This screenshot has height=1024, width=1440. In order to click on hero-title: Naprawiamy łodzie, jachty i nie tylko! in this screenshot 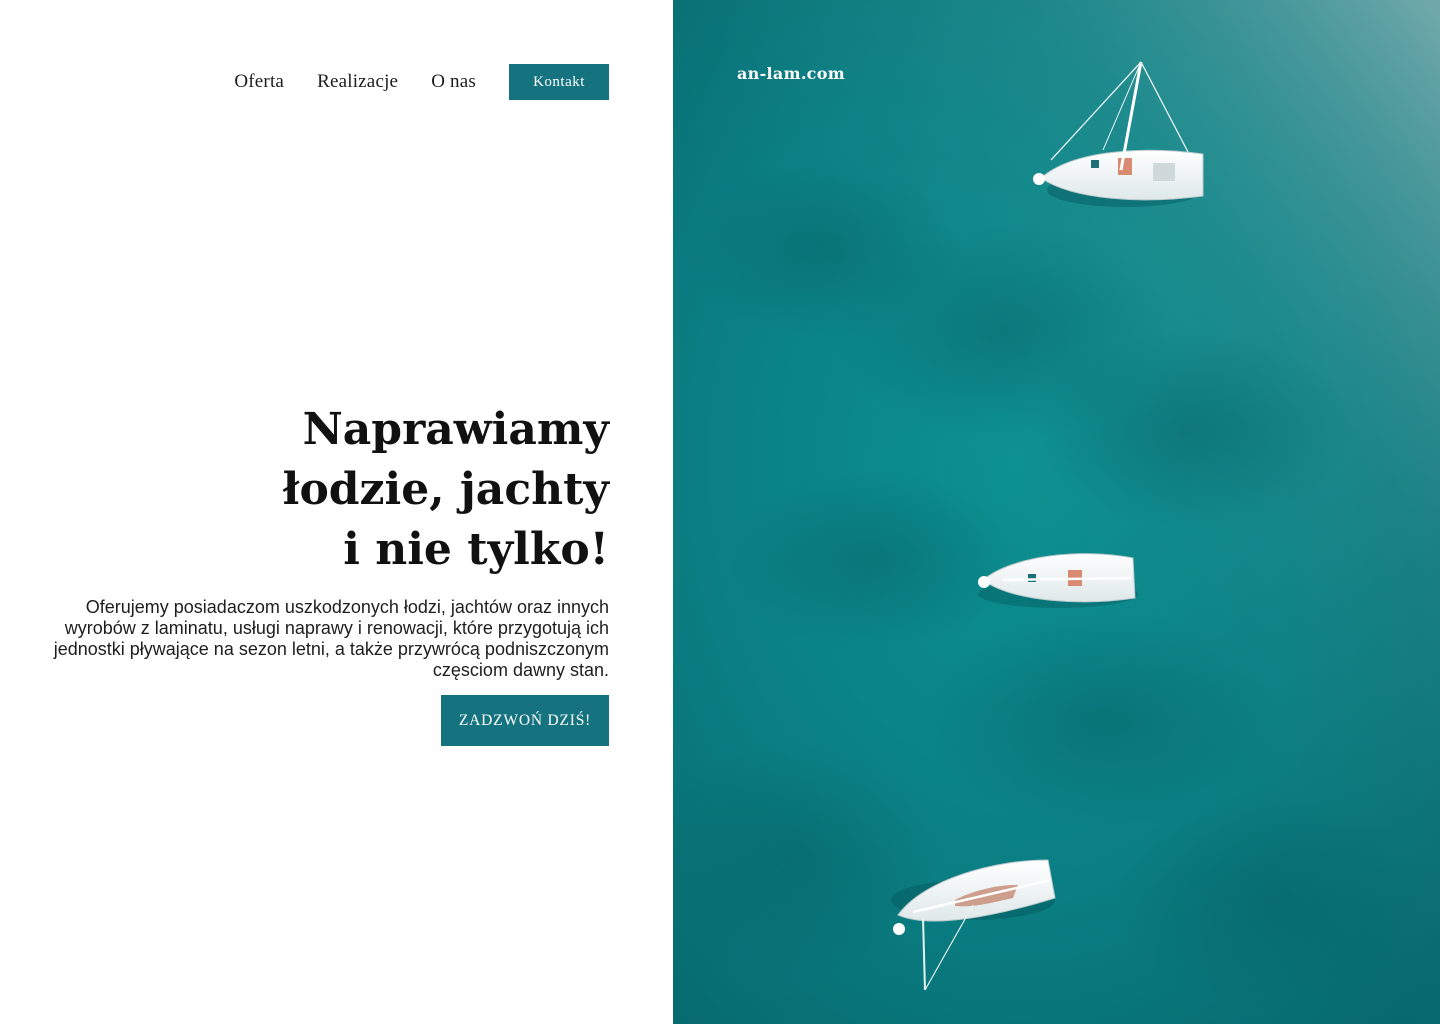, I will do `click(349, 490)`.